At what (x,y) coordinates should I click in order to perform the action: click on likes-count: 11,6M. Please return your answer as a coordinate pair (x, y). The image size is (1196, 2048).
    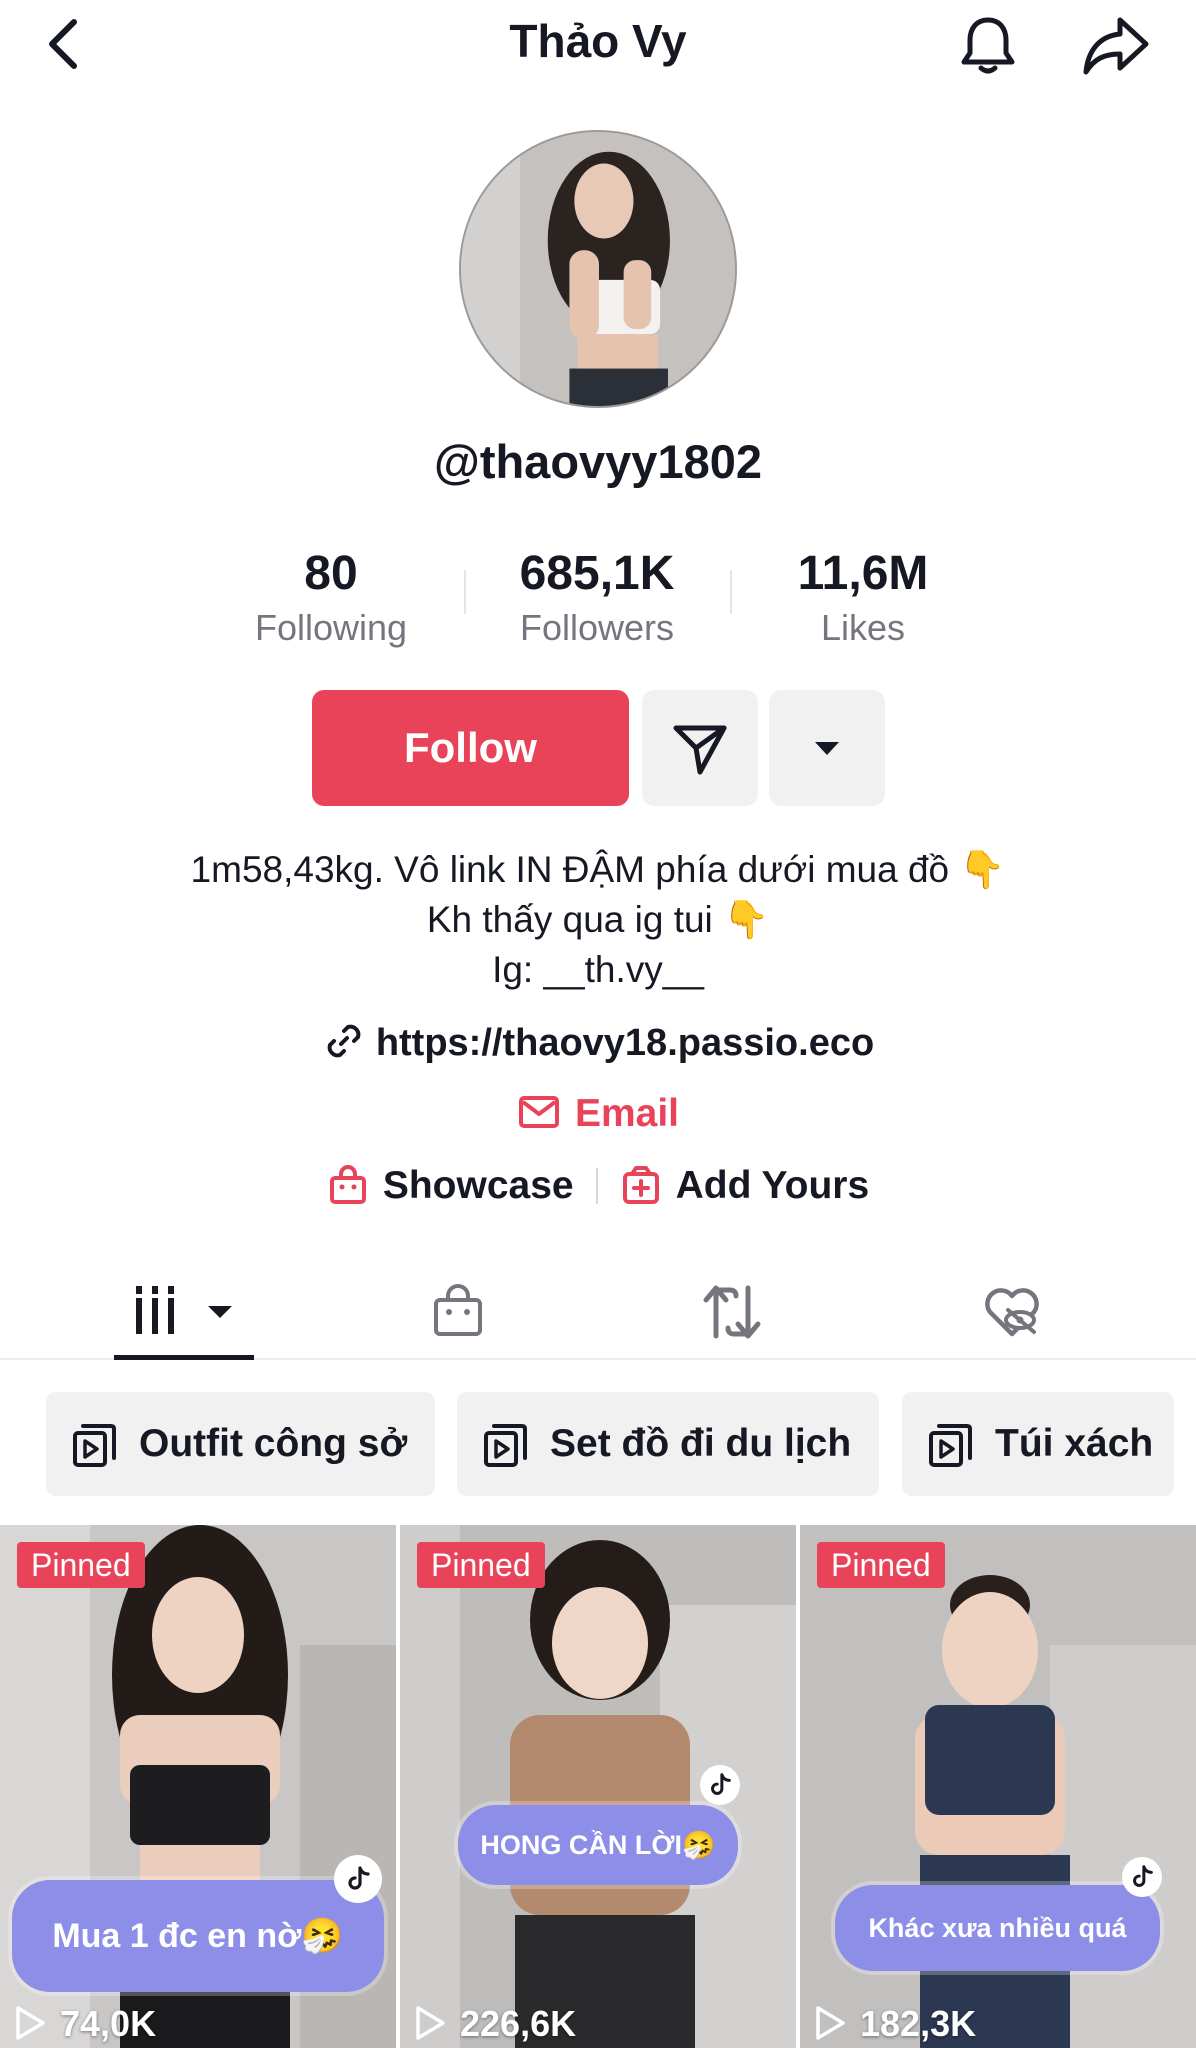
    Looking at the image, I should click on (863, 573).